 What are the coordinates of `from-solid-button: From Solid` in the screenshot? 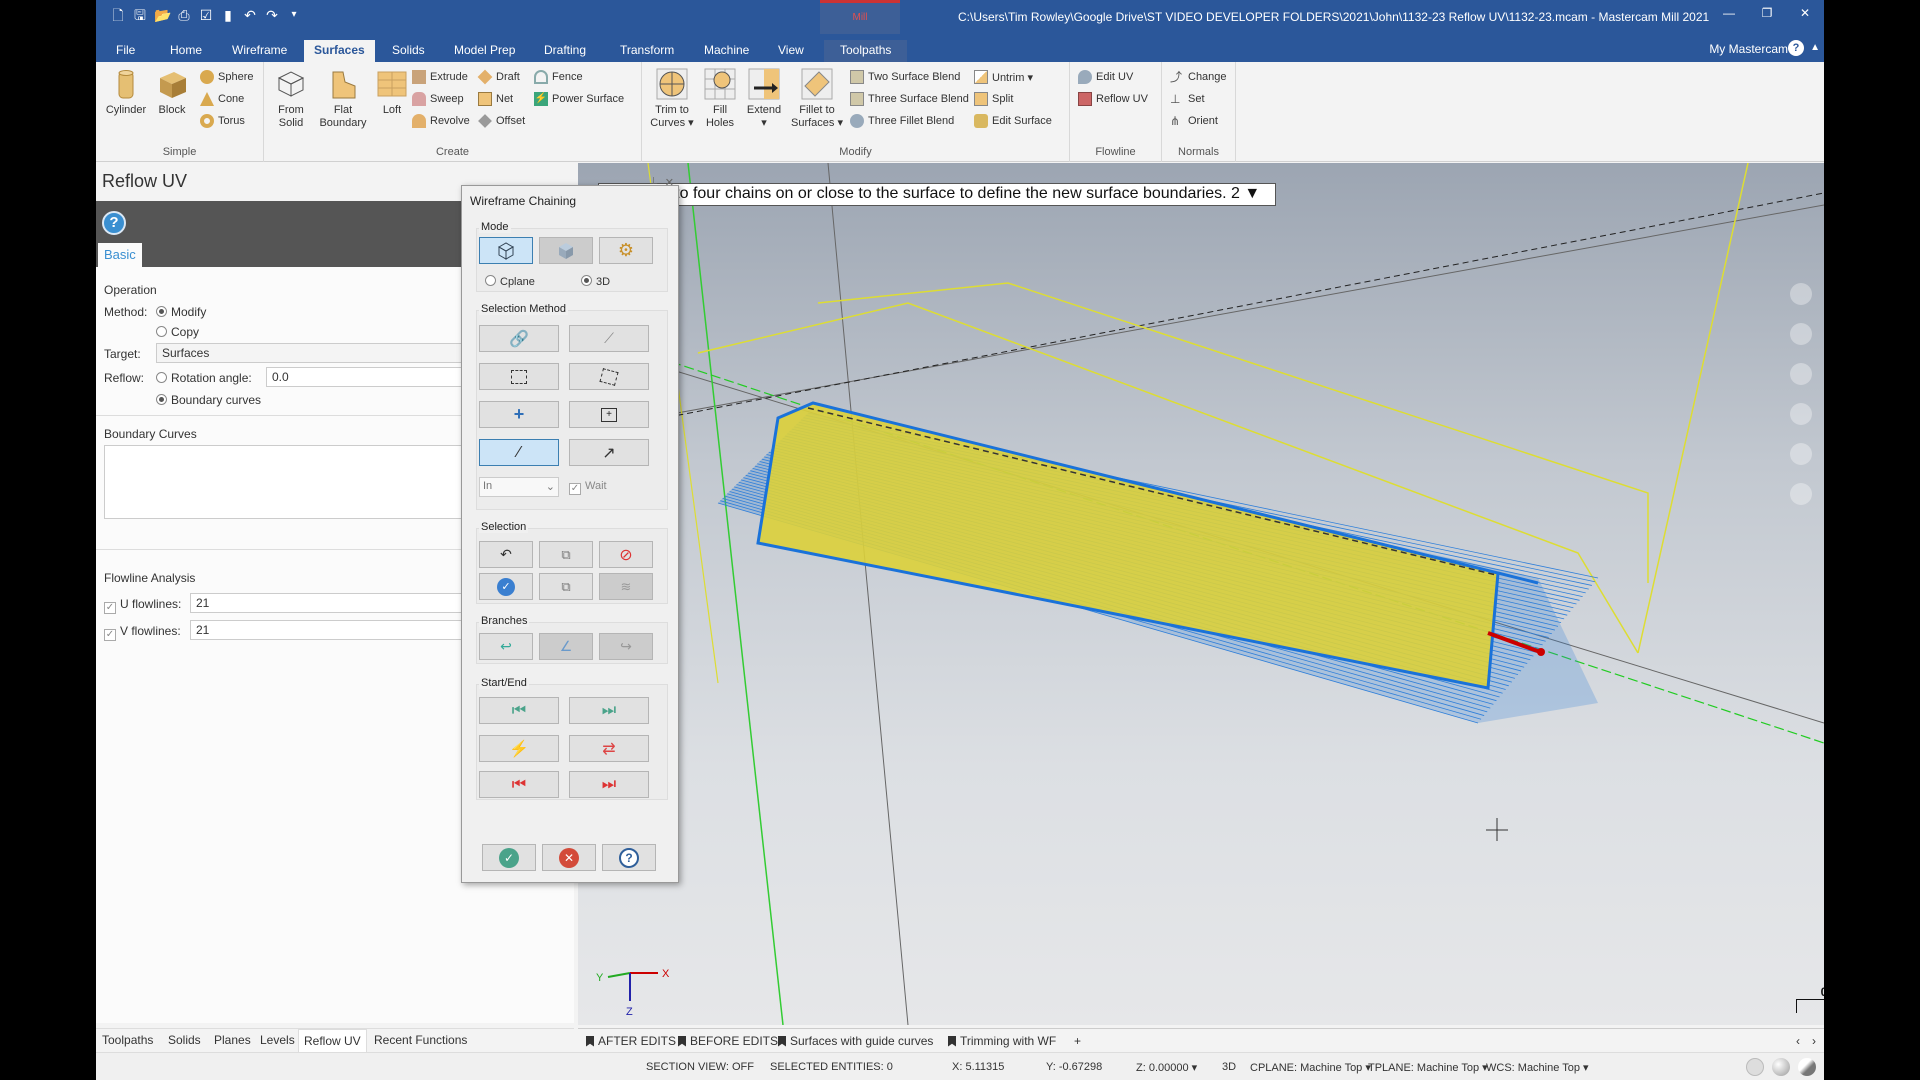 It's located at (291, 99).